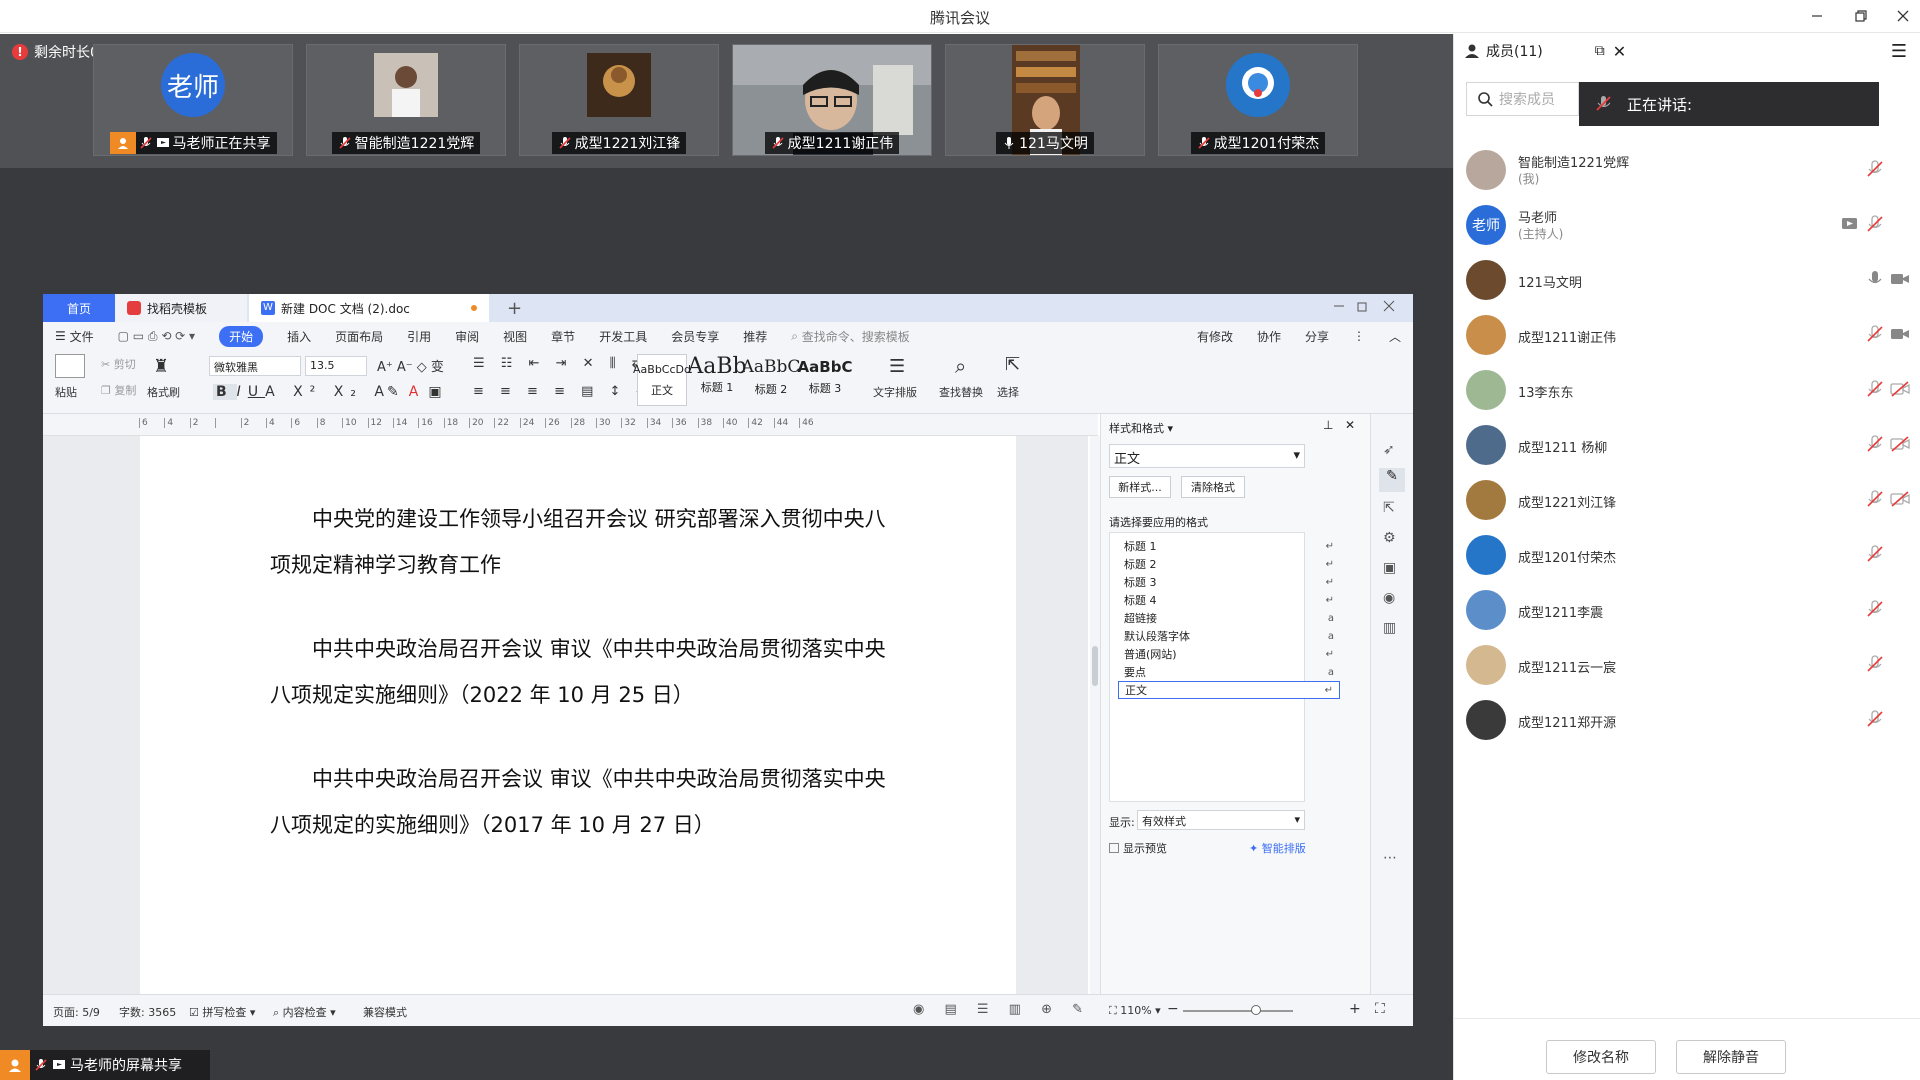  I want to click on member-row: 老师 马老师 (主持人), so click(1686, 222).